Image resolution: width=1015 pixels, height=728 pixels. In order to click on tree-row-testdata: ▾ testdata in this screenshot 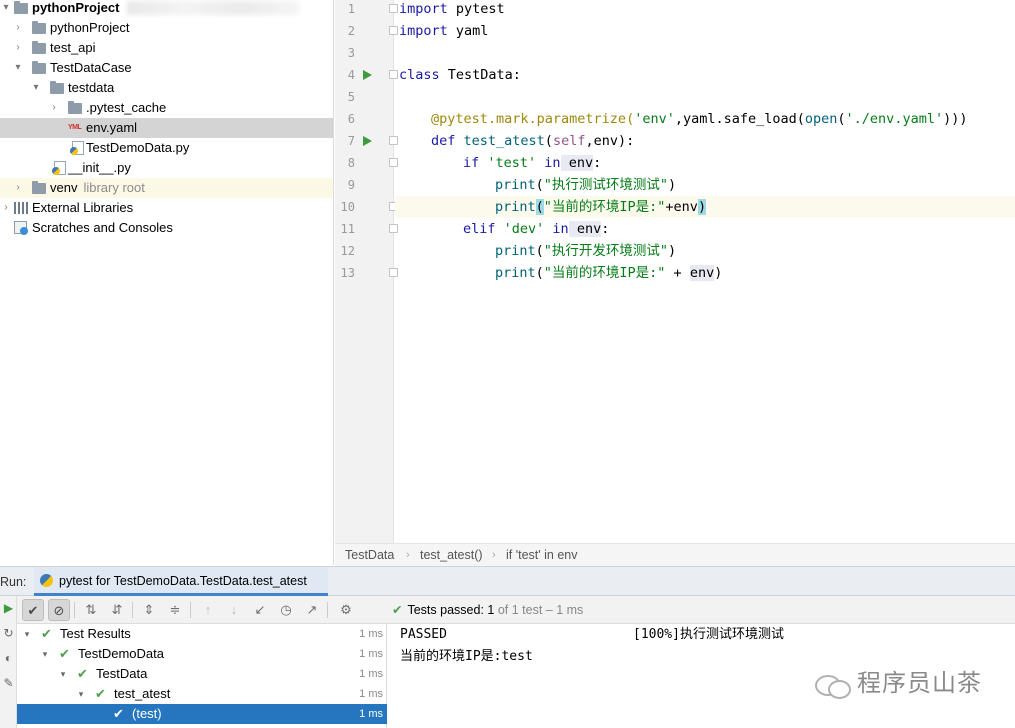, I will do `click(166, 88)`.